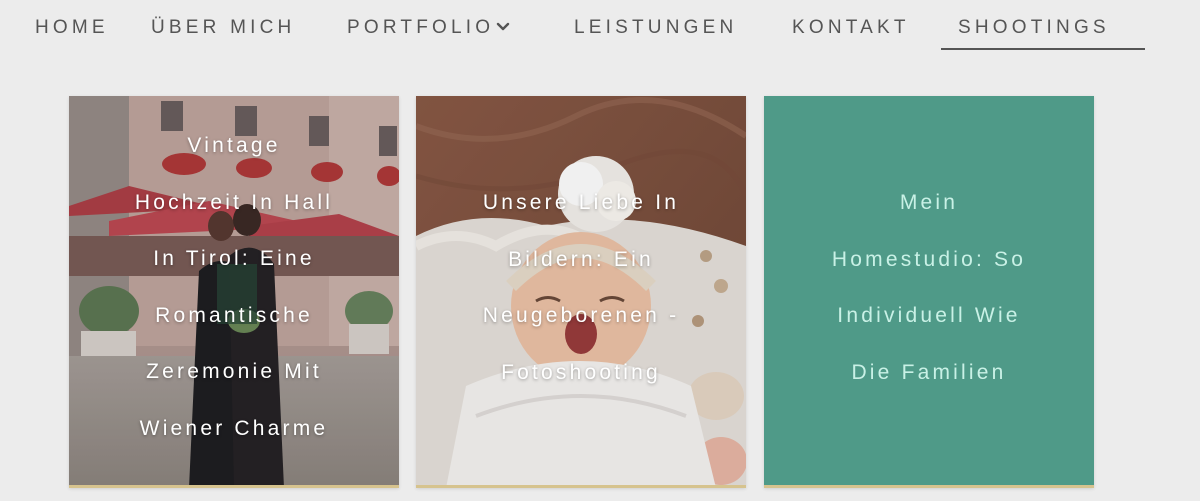  What do you see at coordinates (1043, 49) in the screenshot?
I see `active-nav-underline` at bounding box center [1043, 49].